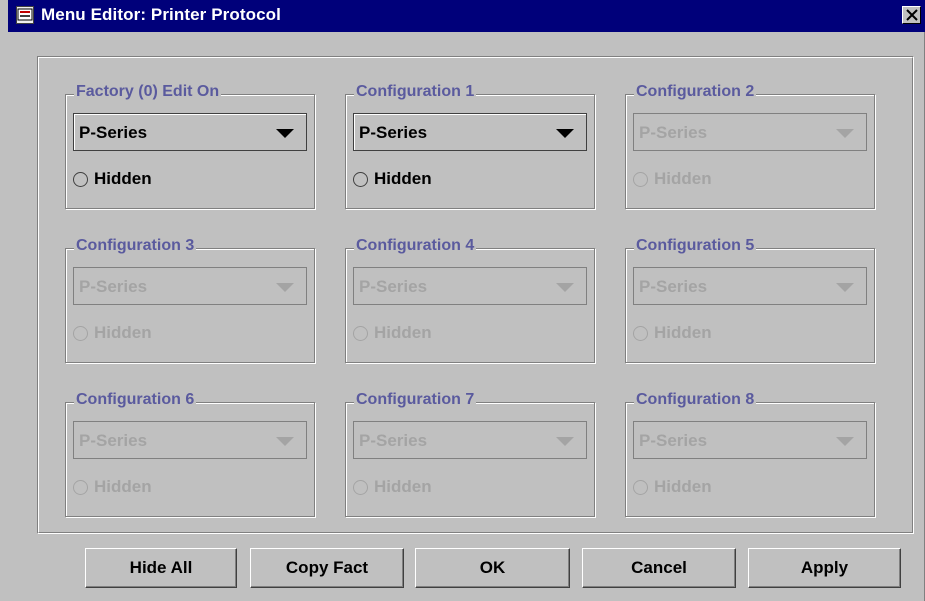 The width and height of the screenshot is (925, 601). I want to click on group-factory: Factory (0) Edit On P-Series Hidden, so click(190, 146).